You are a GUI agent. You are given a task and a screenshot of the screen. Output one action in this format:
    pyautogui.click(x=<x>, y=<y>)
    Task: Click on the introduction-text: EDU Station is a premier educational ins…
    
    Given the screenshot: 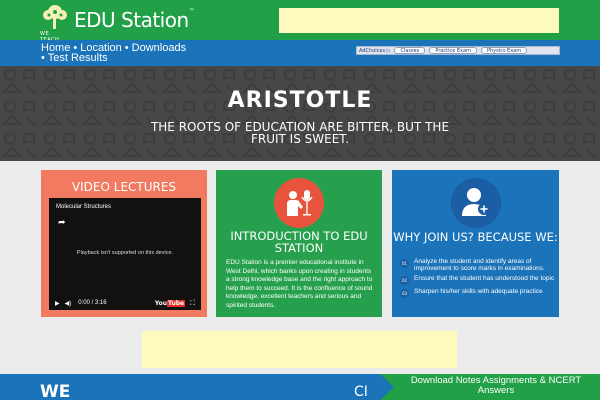 What is the action you would take?
    pyautogui.click(x=299, y=284)
    